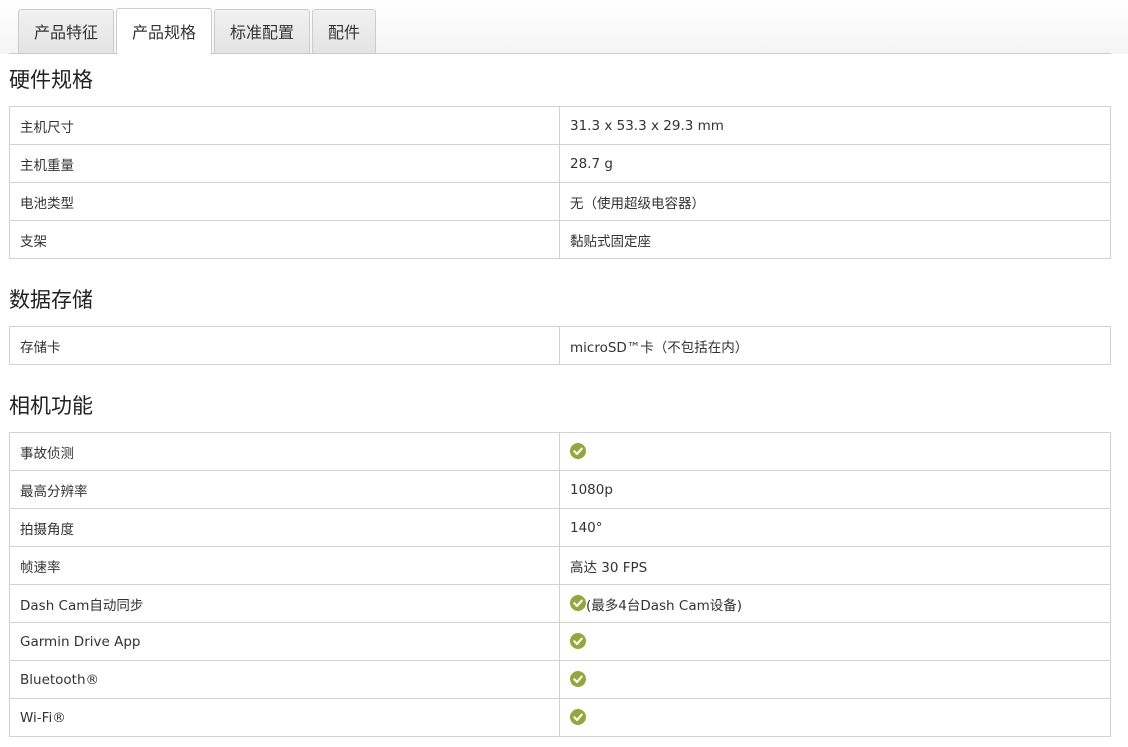 This screenshot has width=1128, height=747. Describe the element at coordinates (284, 201) in the screenshot. I see `spec-label: 电池类型` at that location.